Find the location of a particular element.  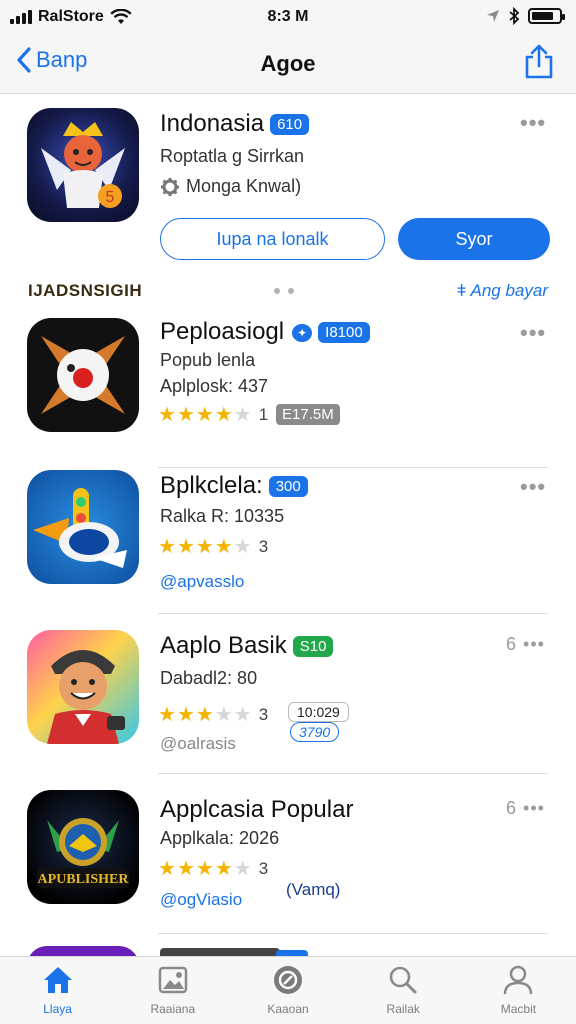

developer-label: Monga Knwal) is located at coordinates (244, 186).